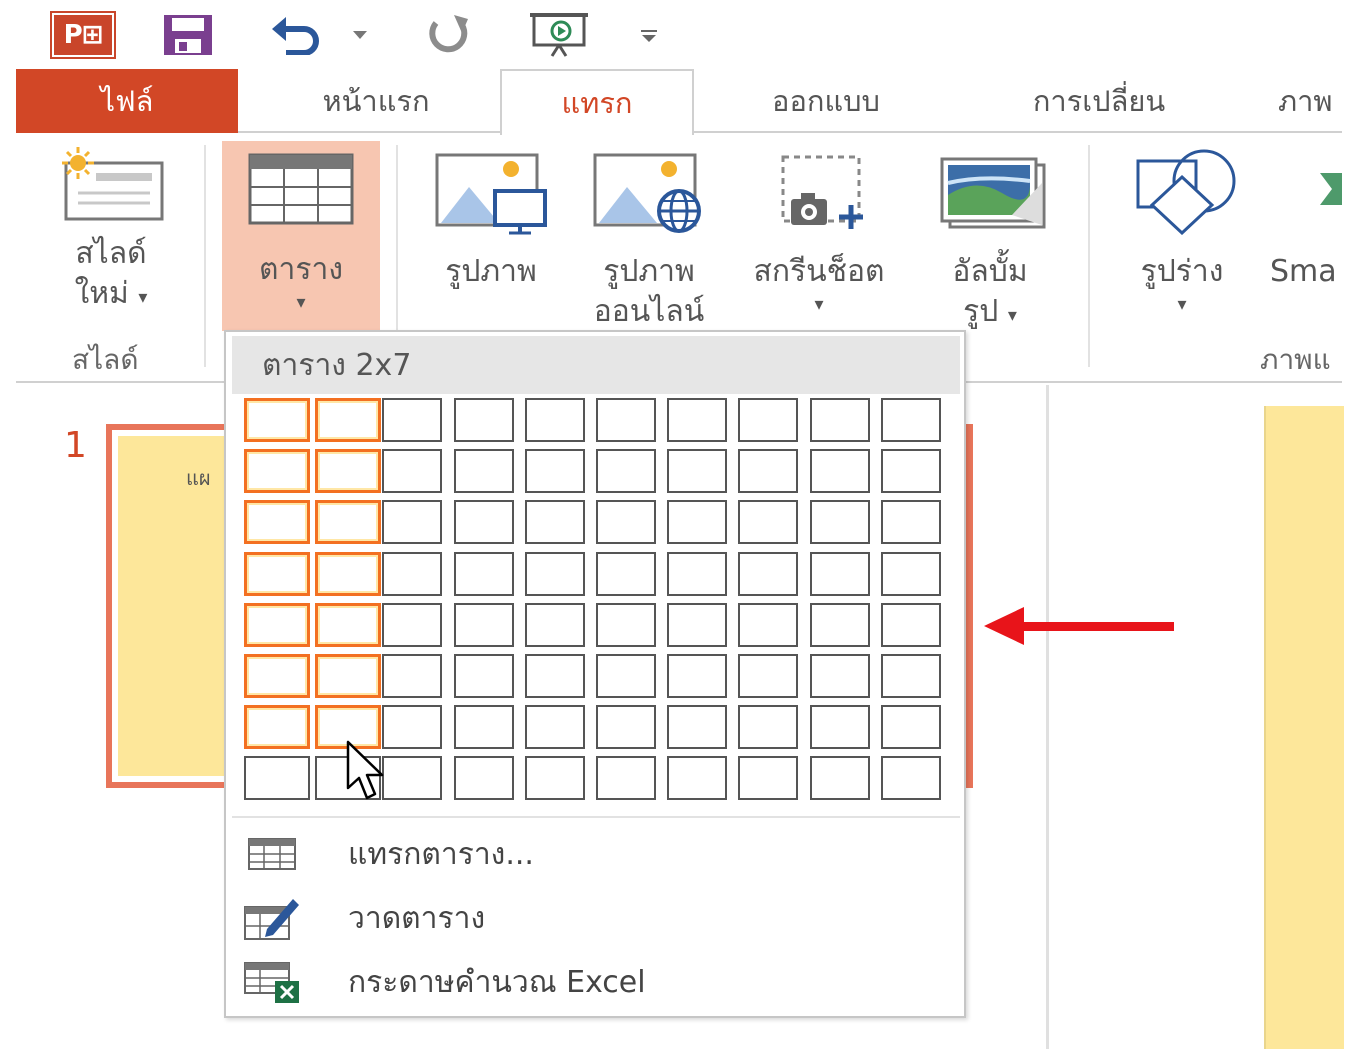  I want to click on undo-button, so click(295, 35).